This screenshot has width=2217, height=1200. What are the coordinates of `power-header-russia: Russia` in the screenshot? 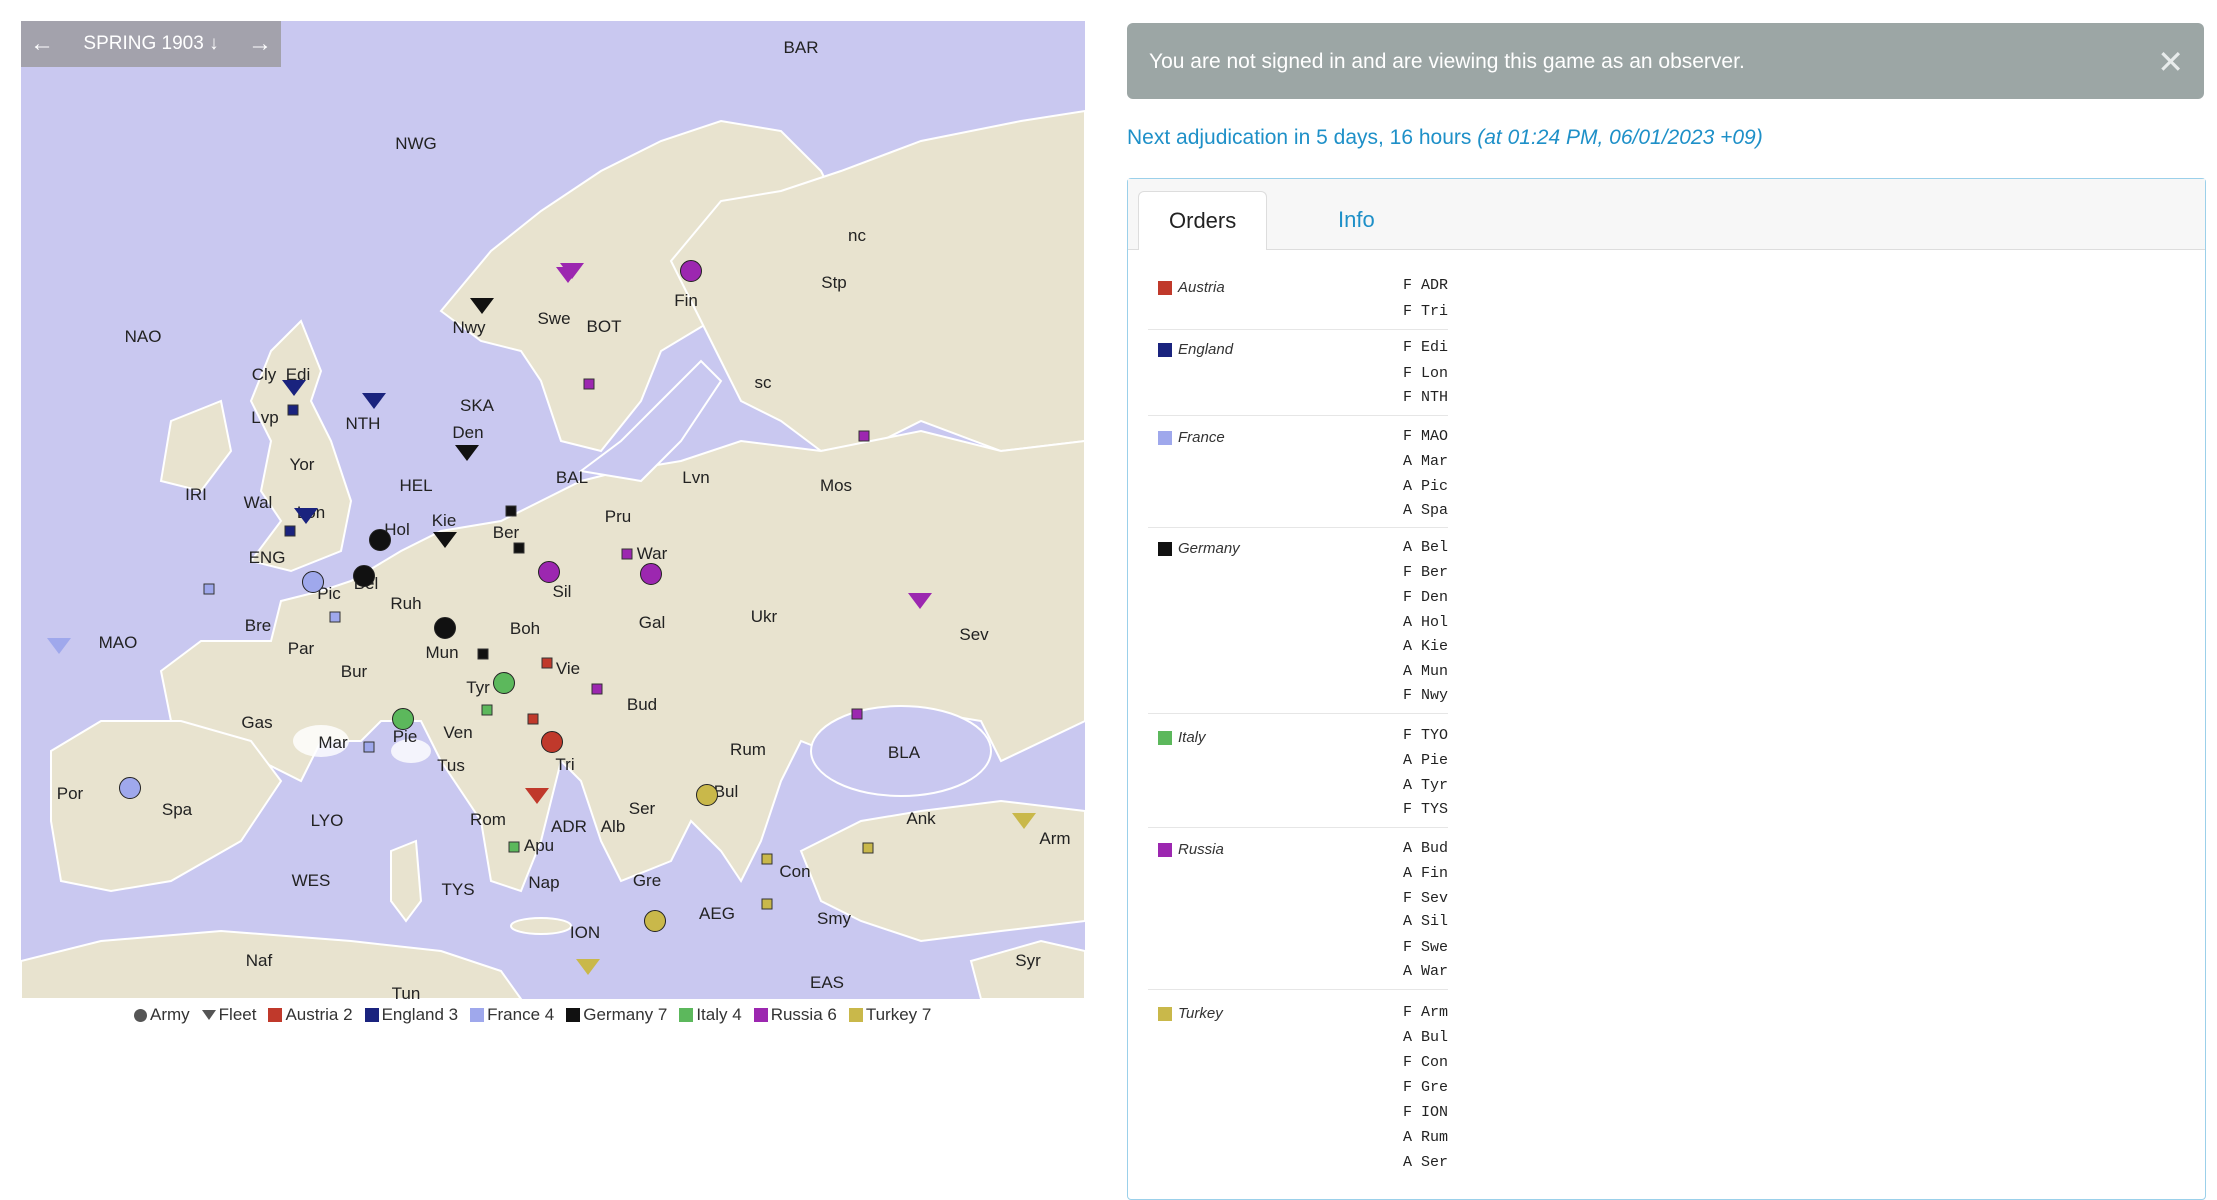 It's located at (1191, 849).